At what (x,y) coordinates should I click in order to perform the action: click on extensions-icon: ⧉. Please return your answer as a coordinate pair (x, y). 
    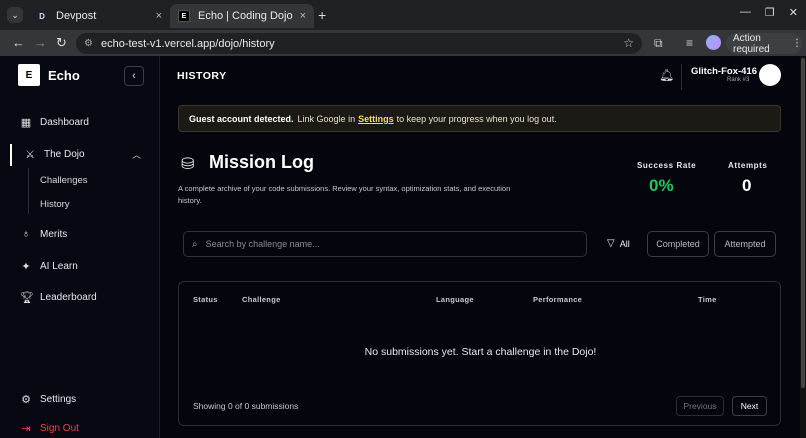
    Looking at the image, I should click on (658, 43).